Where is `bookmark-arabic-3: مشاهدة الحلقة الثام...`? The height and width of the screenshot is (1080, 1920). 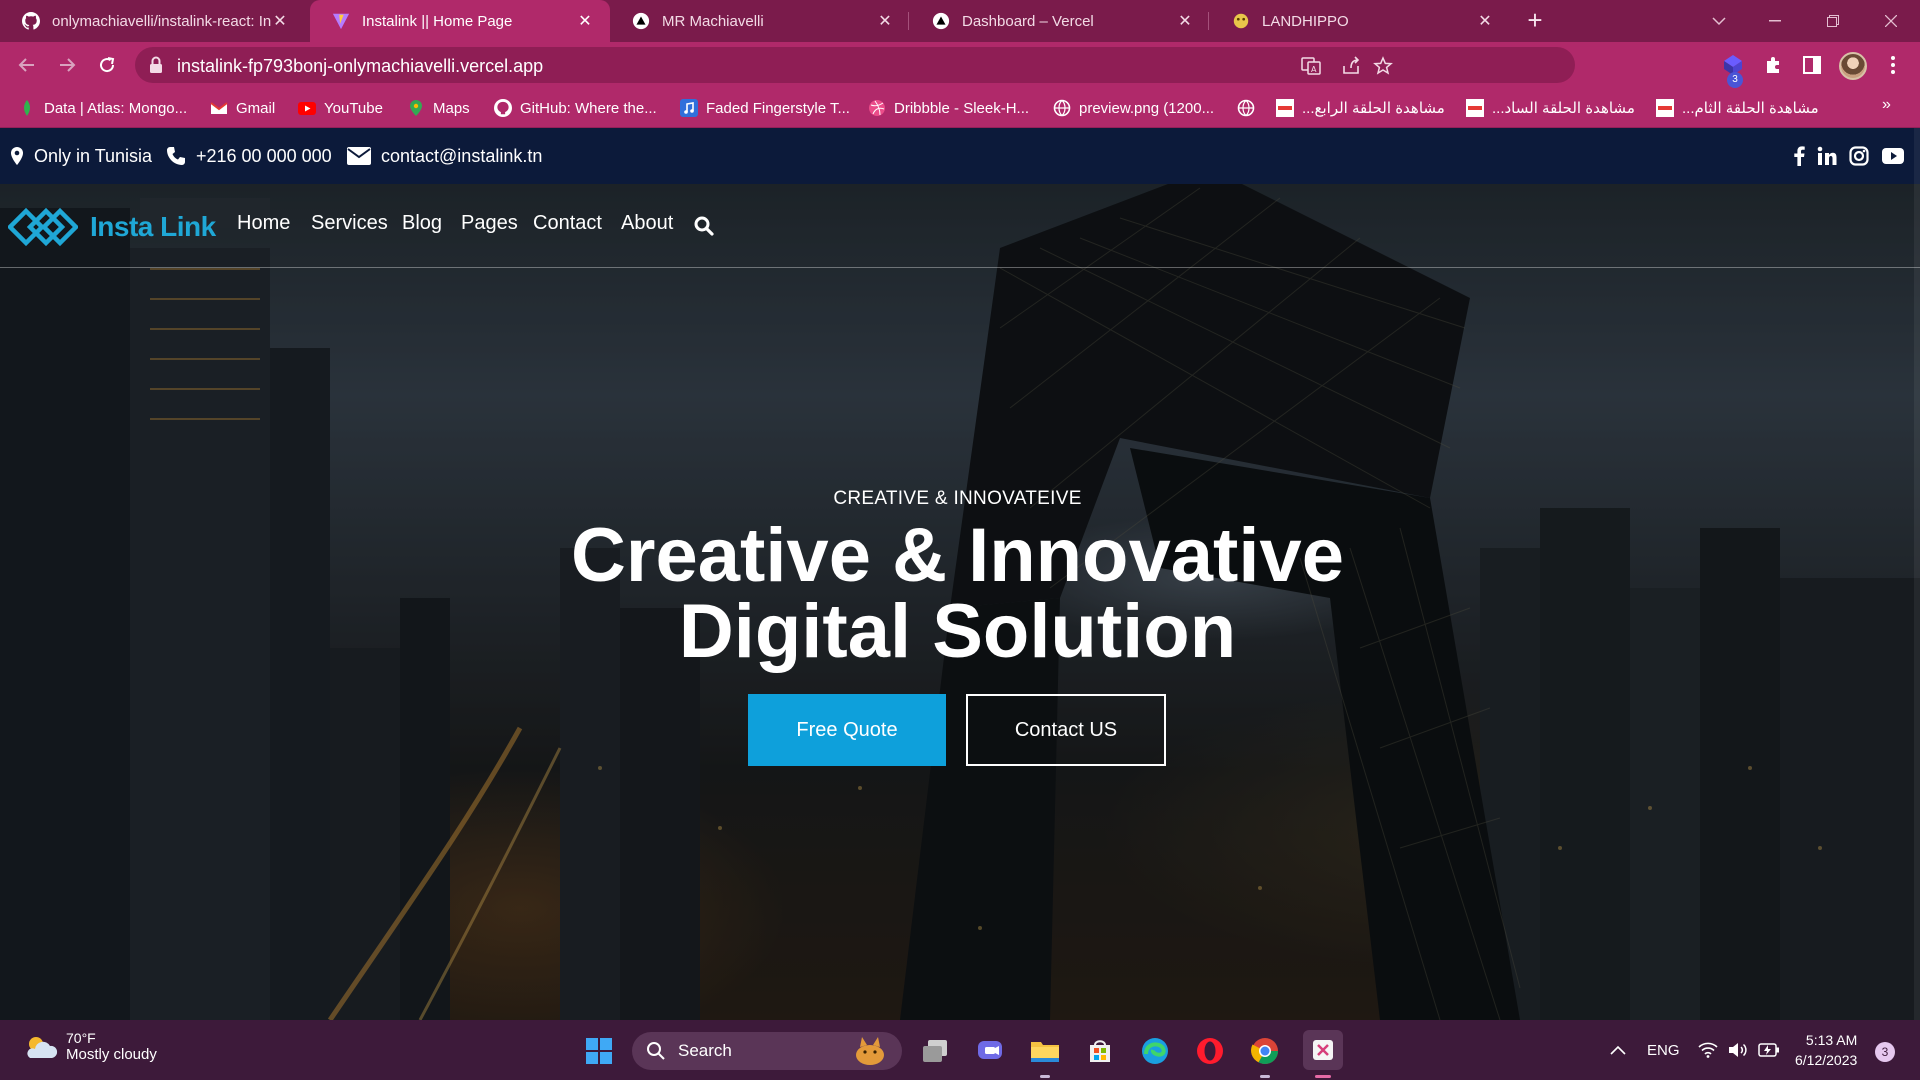 bookmark-arabic-3: مشاهدة الحلقة الثام... is located at coordinates (1737, 108).